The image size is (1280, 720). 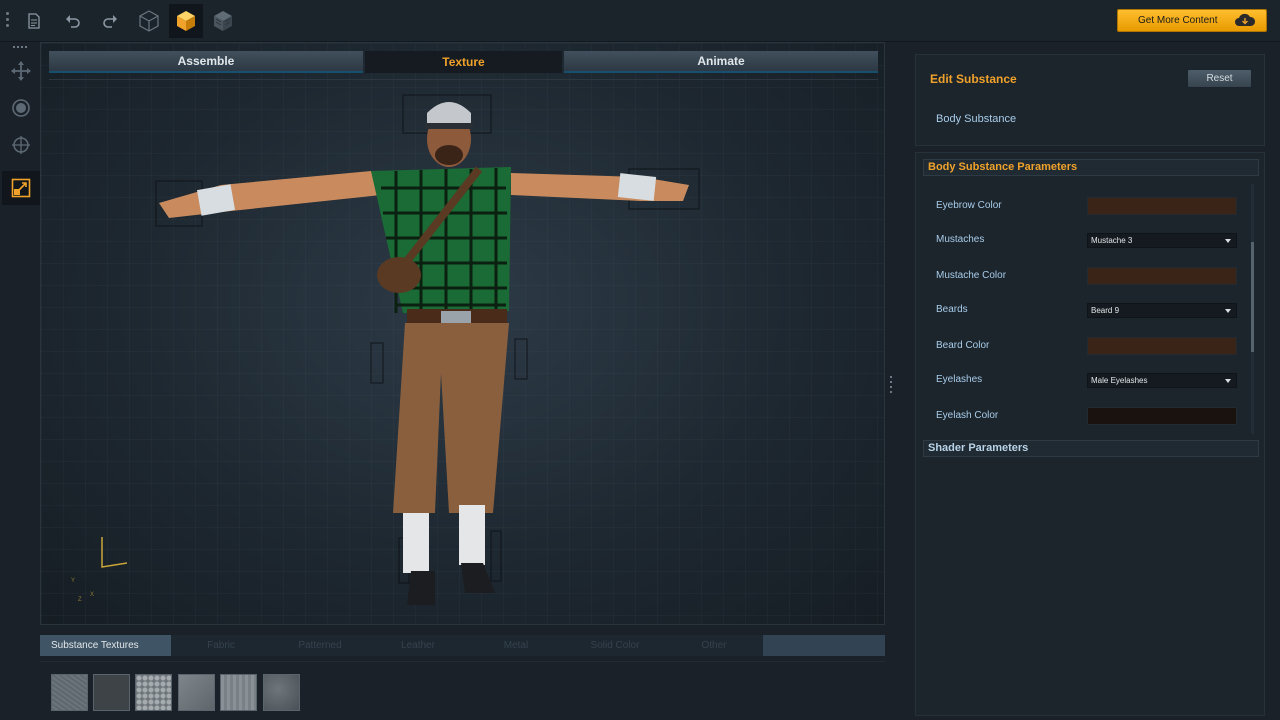 I want to click on texture-thumbnails, so click(x=462, y=690).